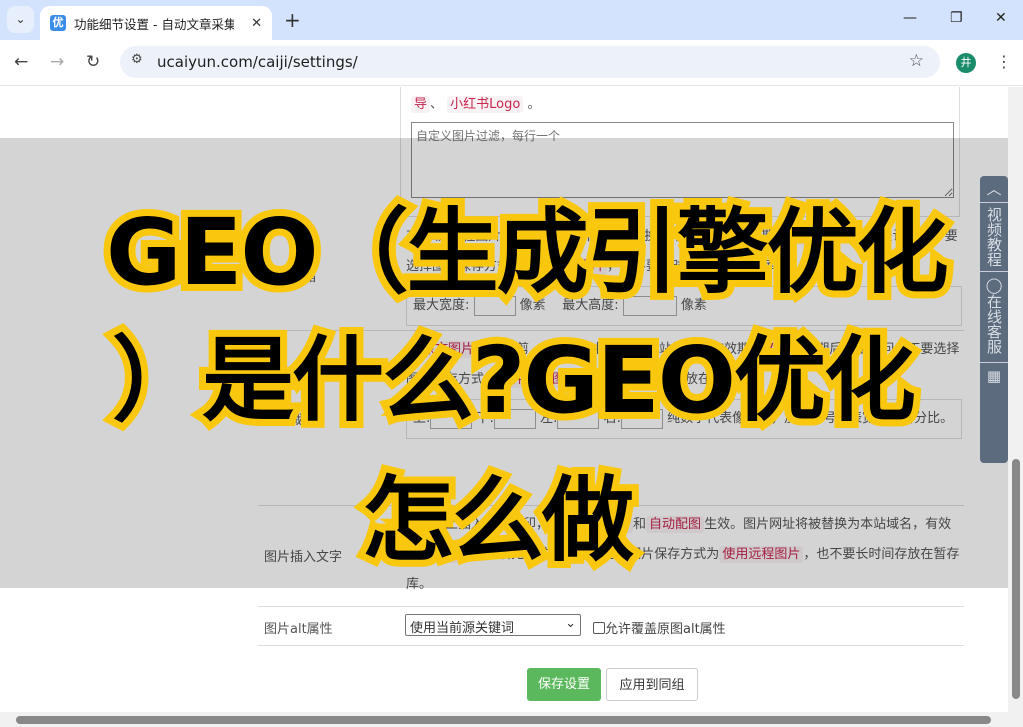 The image size is (1023, 727). I want to click on active-tab: 优 功能细节设置 - 自动文章采集器 ✕, so click(156, 23).